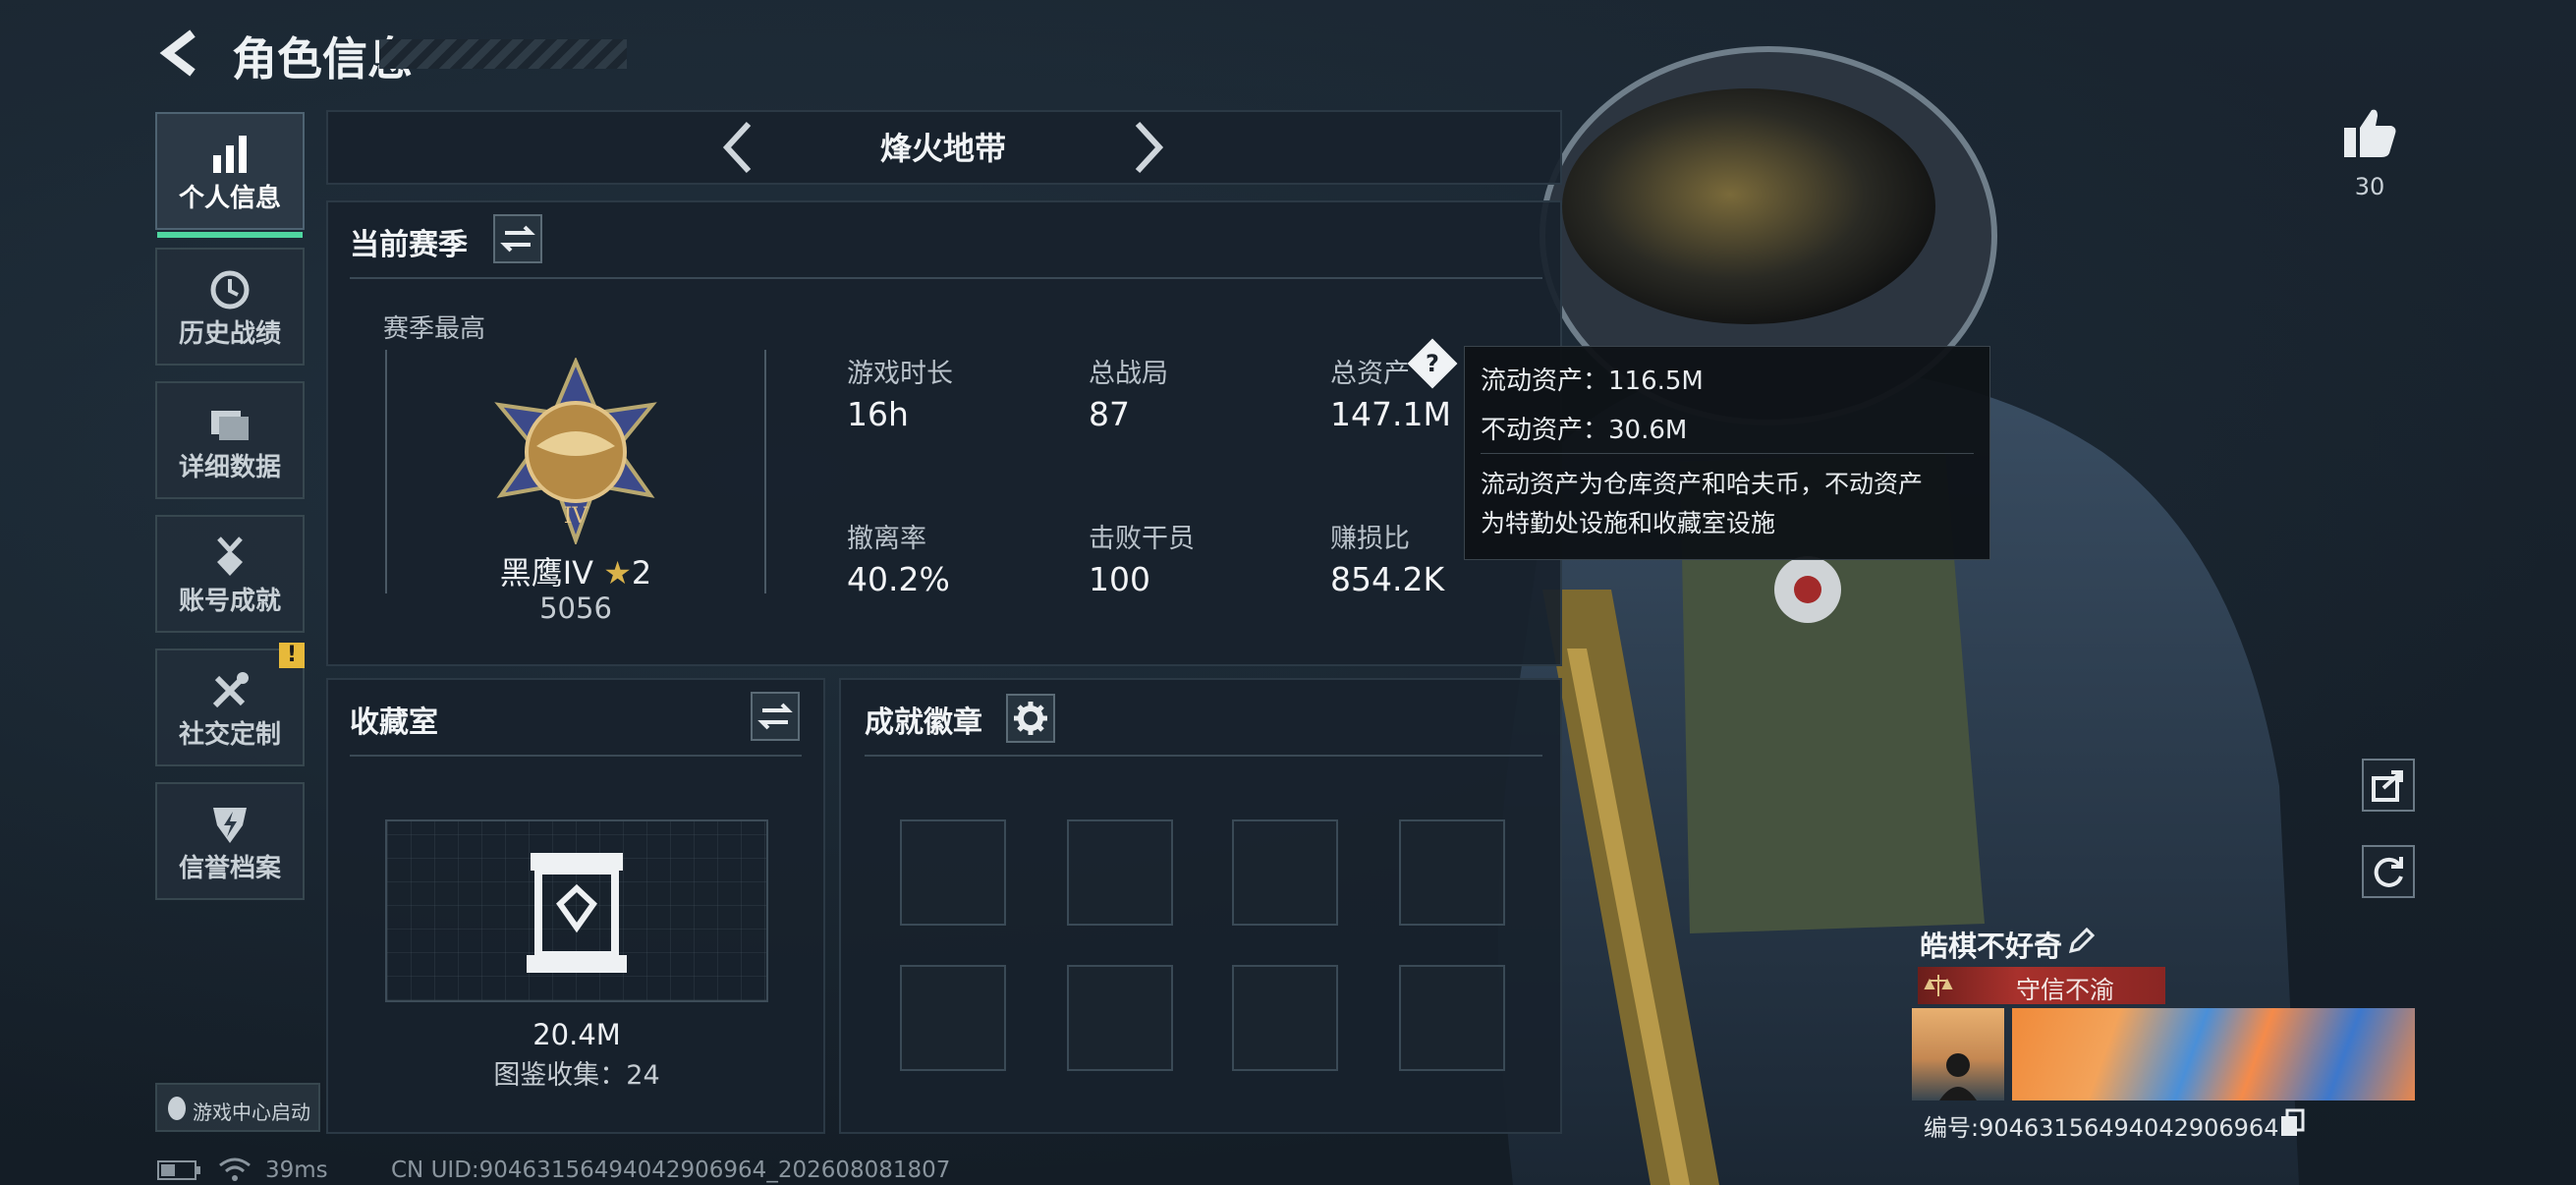  Describe the element at coordinates (2369, 133) in the screenshot. I see `thumbs-up-icon` at that location.